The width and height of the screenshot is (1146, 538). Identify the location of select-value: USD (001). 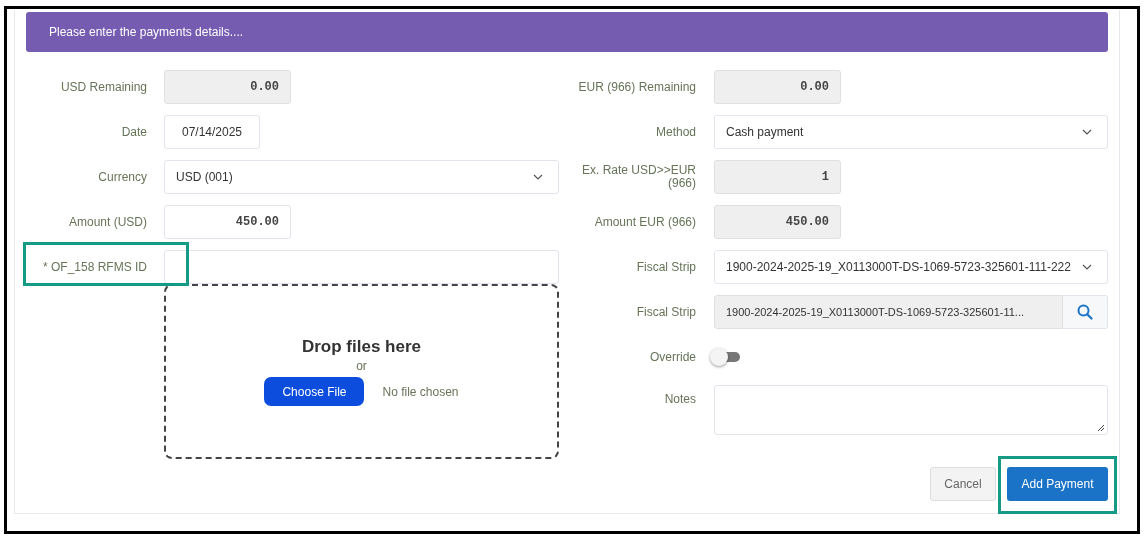
(204, 177).